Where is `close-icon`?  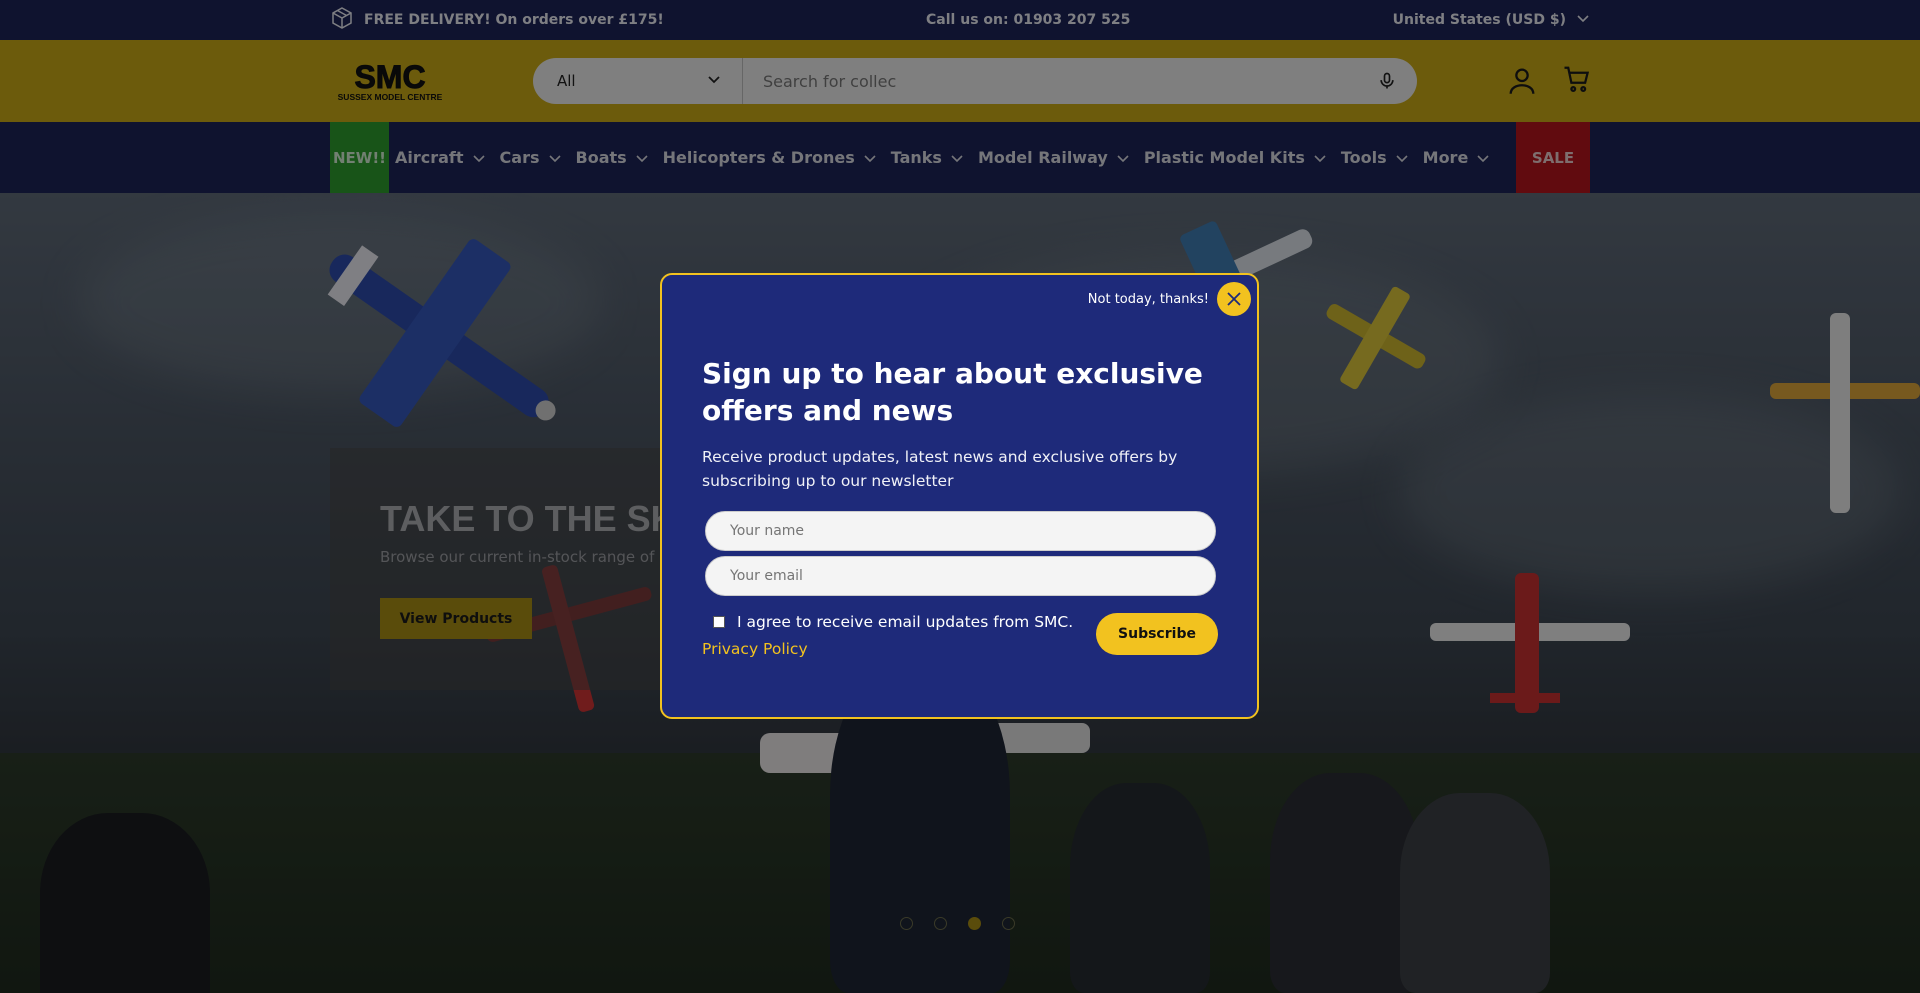
close-icon is located at coordinates (1234, 299).